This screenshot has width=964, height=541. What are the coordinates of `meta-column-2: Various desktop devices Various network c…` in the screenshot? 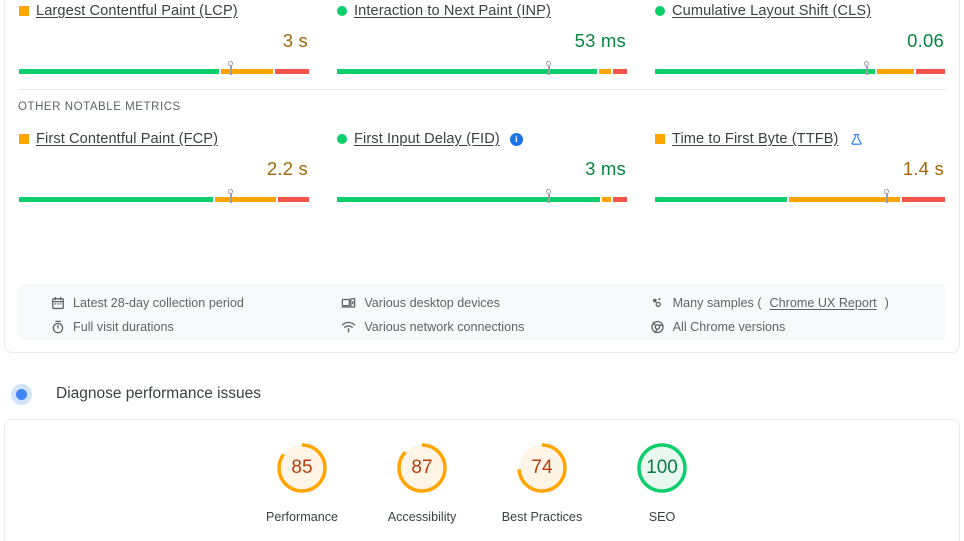 It's located at (481, 316).